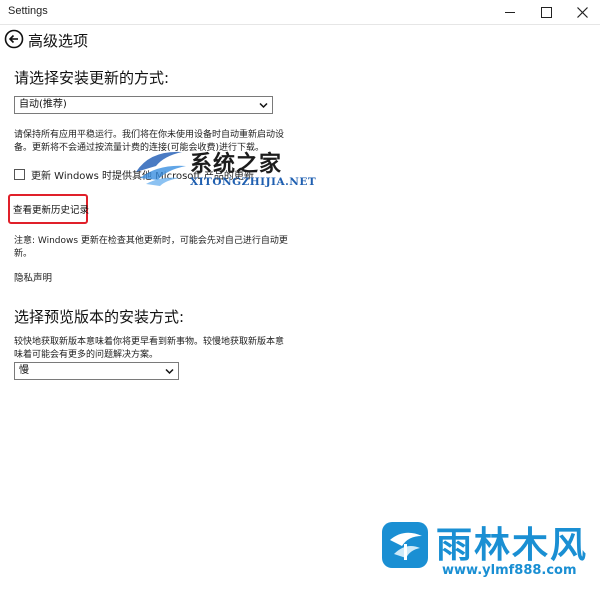  Describe the element at coordinates (300, 40) in the screenshot. I see `page-header: 高级选项` at that location.